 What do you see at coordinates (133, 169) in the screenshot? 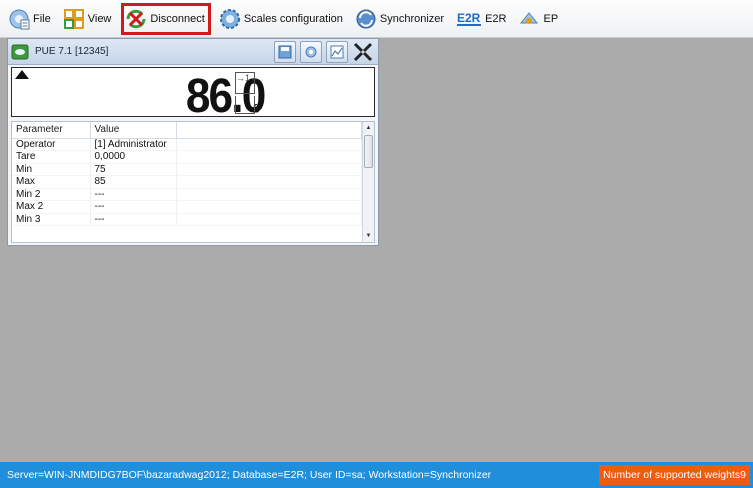
I see `cell-value: 75` at bounding box center [133, 169].